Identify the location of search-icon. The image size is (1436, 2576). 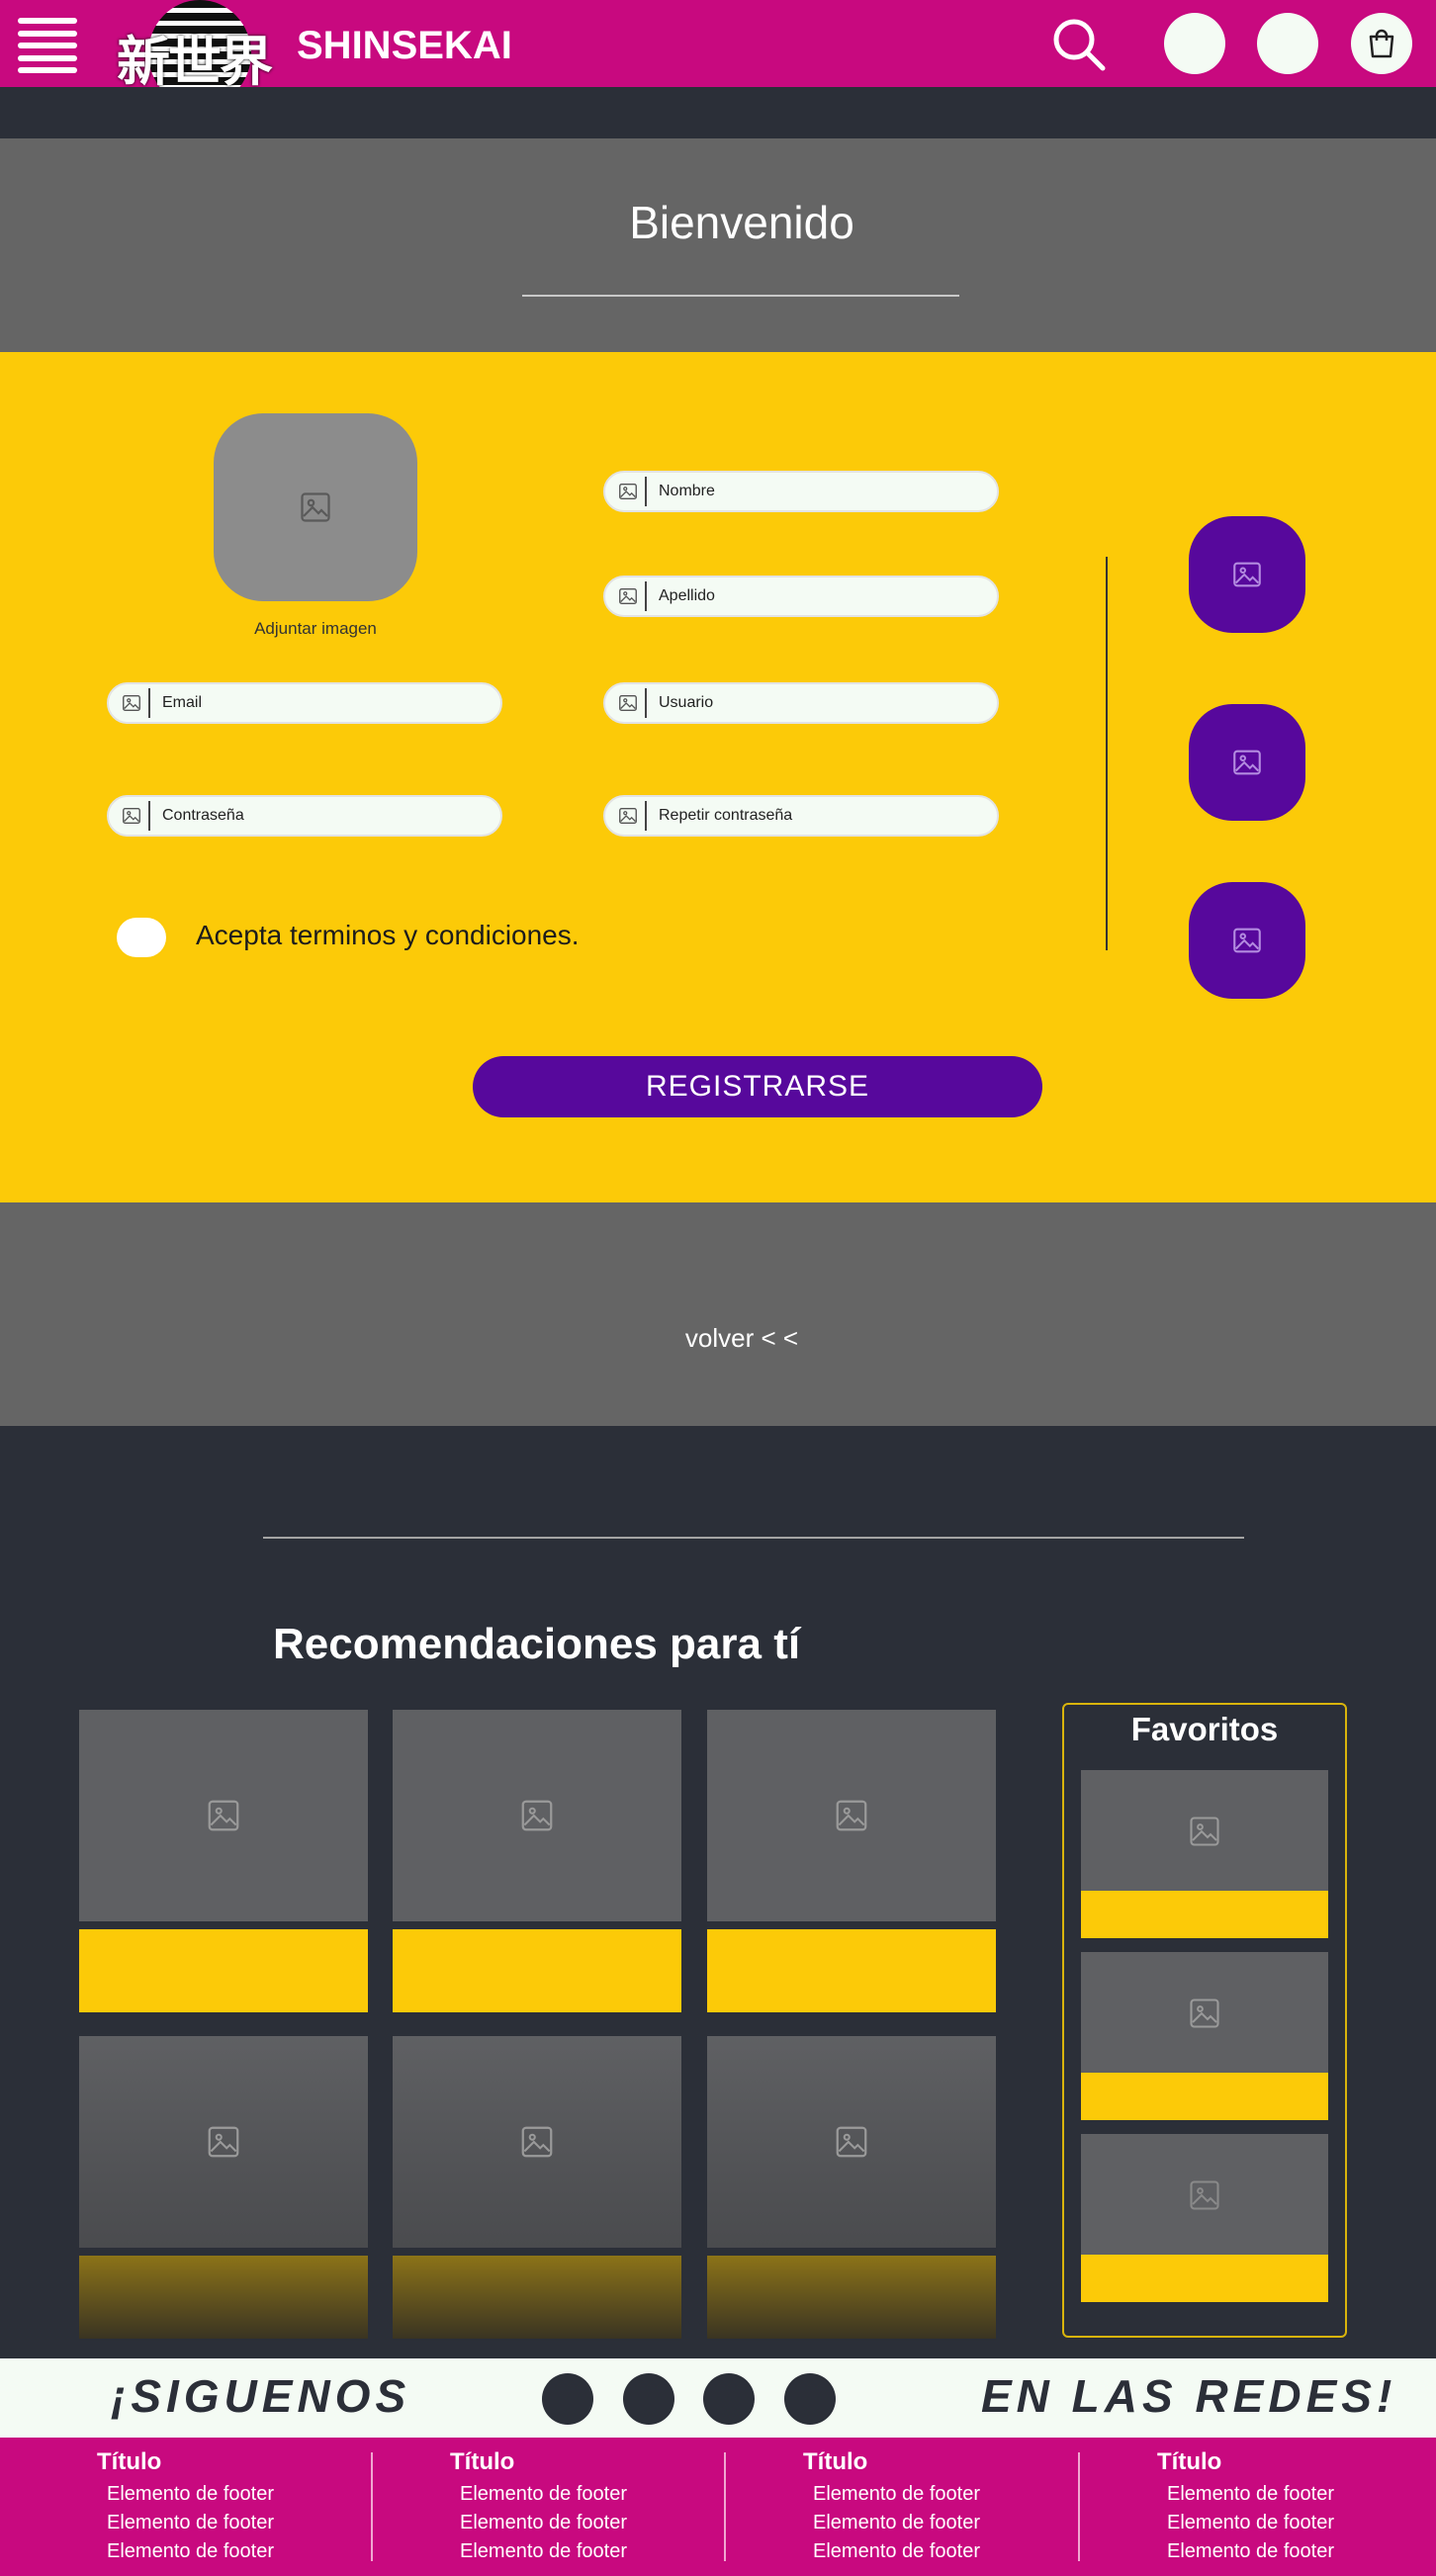
(1079, 44).